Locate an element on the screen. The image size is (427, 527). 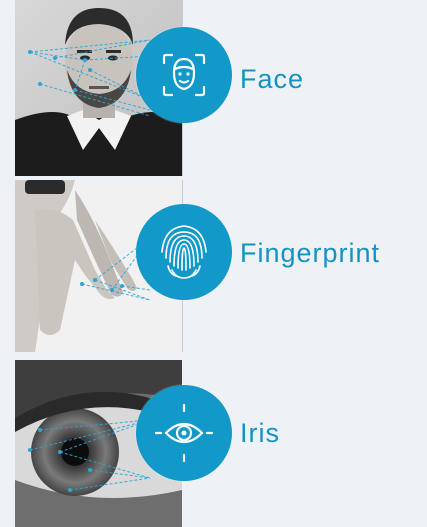
face-scan-icon-badge is located at coordinates (184, 75).